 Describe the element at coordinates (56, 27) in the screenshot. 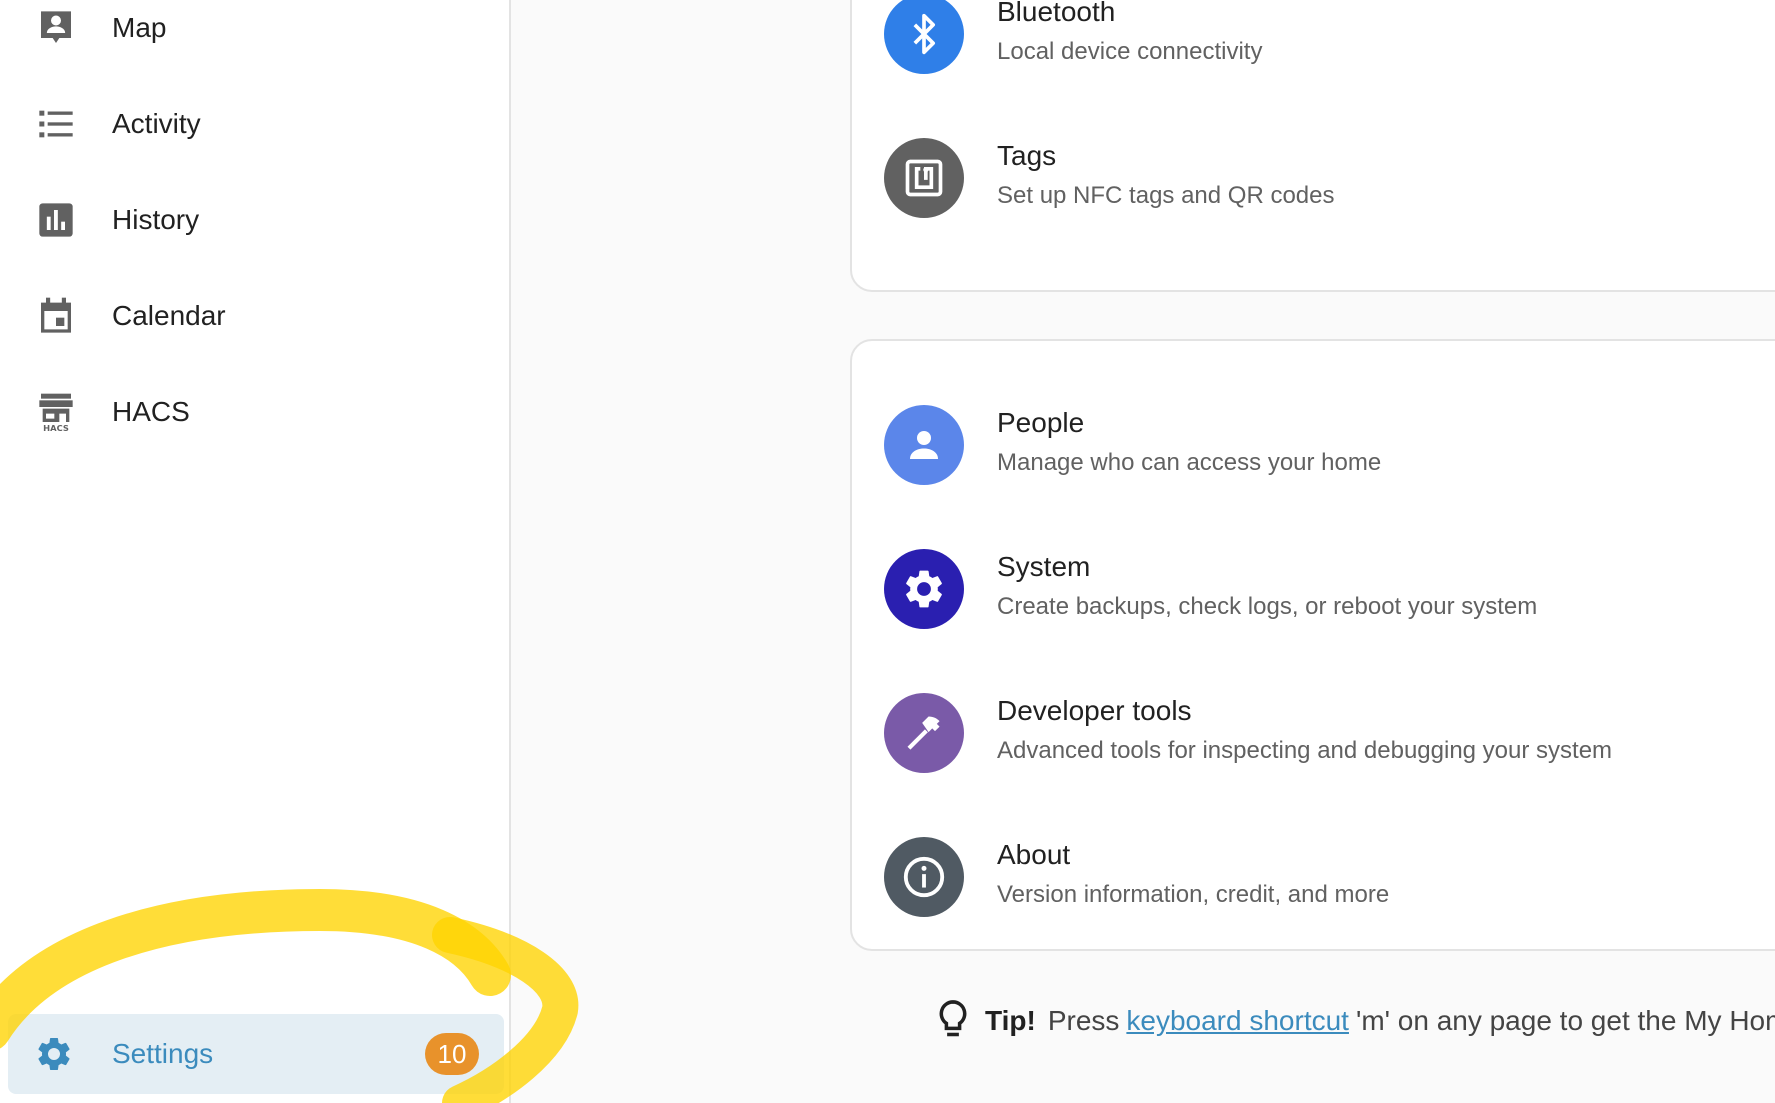

I see `map-account-icon` at that location.